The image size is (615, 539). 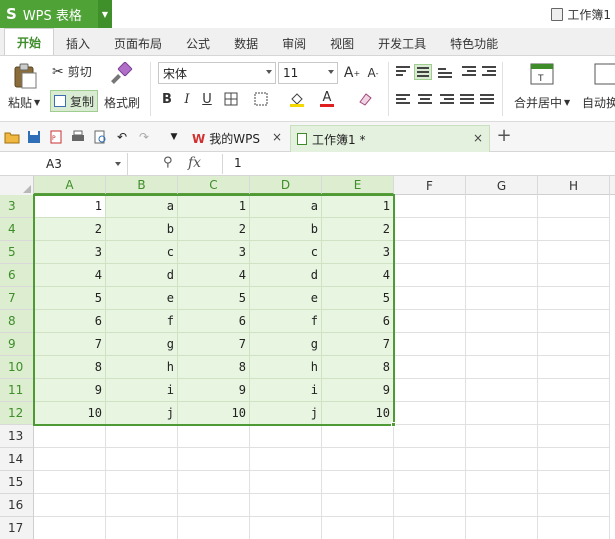 What do you see at coordinates (502, 459) in the screenshot?
I see `cell-g14` at bounding box center [502, 459].